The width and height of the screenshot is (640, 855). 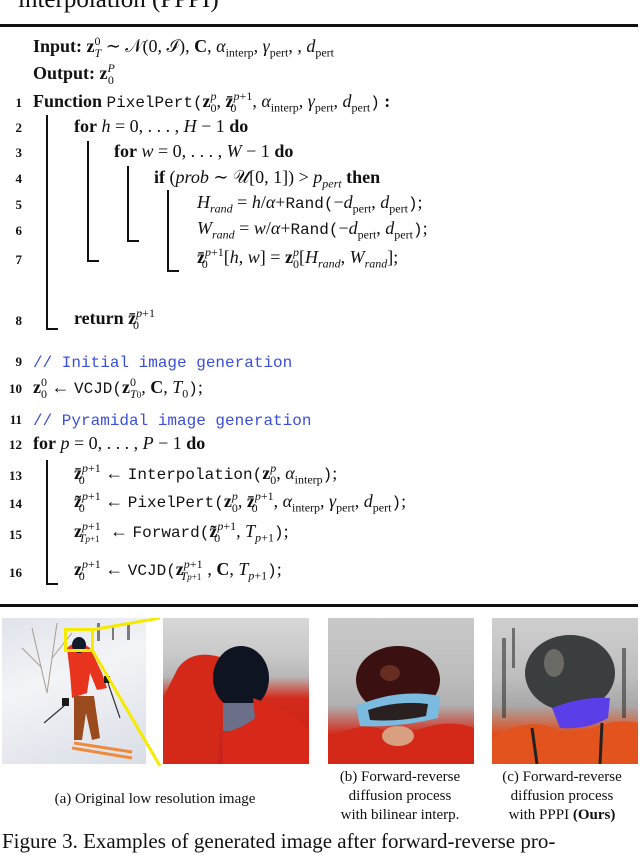 I want to click on helmet-face-sharp-illustration, so click(x=565, y=696).